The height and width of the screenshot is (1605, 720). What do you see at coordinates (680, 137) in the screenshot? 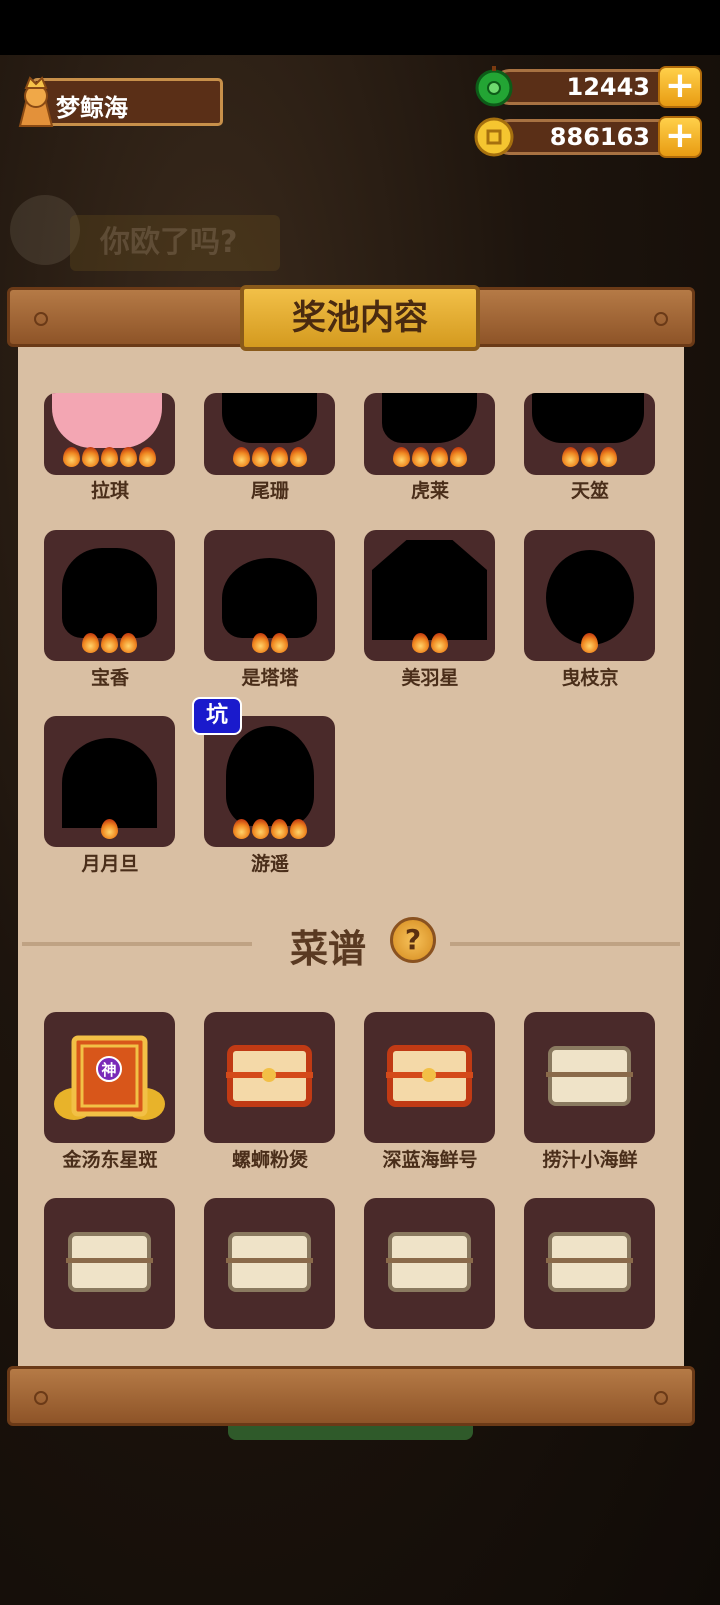
I see `add-coin-button: +` at bounding box center [680, 137].